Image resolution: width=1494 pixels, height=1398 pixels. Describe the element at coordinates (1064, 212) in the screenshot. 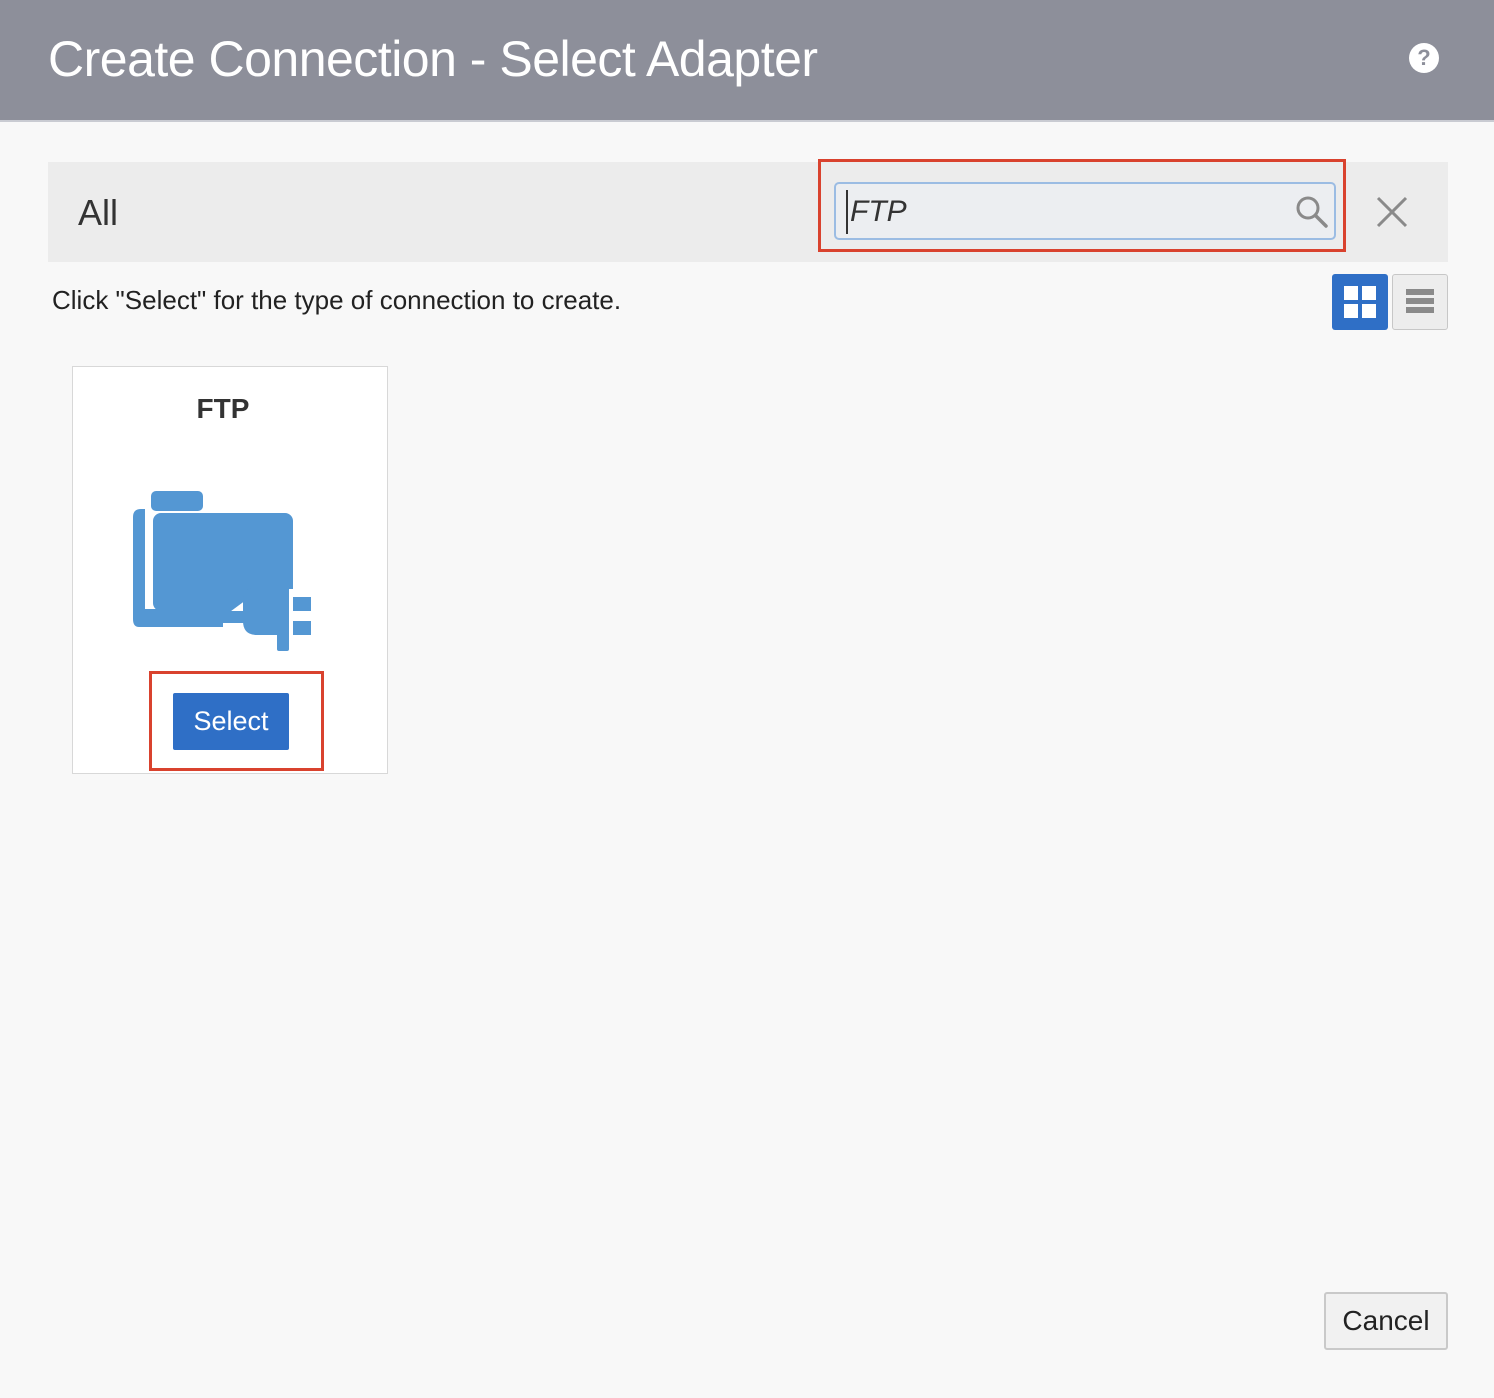

I see `search-input` at that location.